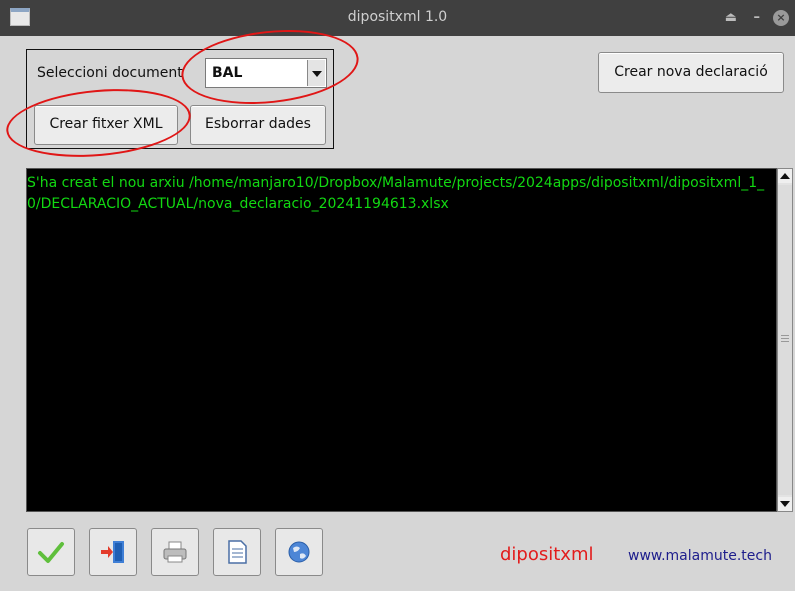 This screenshot has width=795, height=591. I want to click on globe-icon, so click(299, 552).